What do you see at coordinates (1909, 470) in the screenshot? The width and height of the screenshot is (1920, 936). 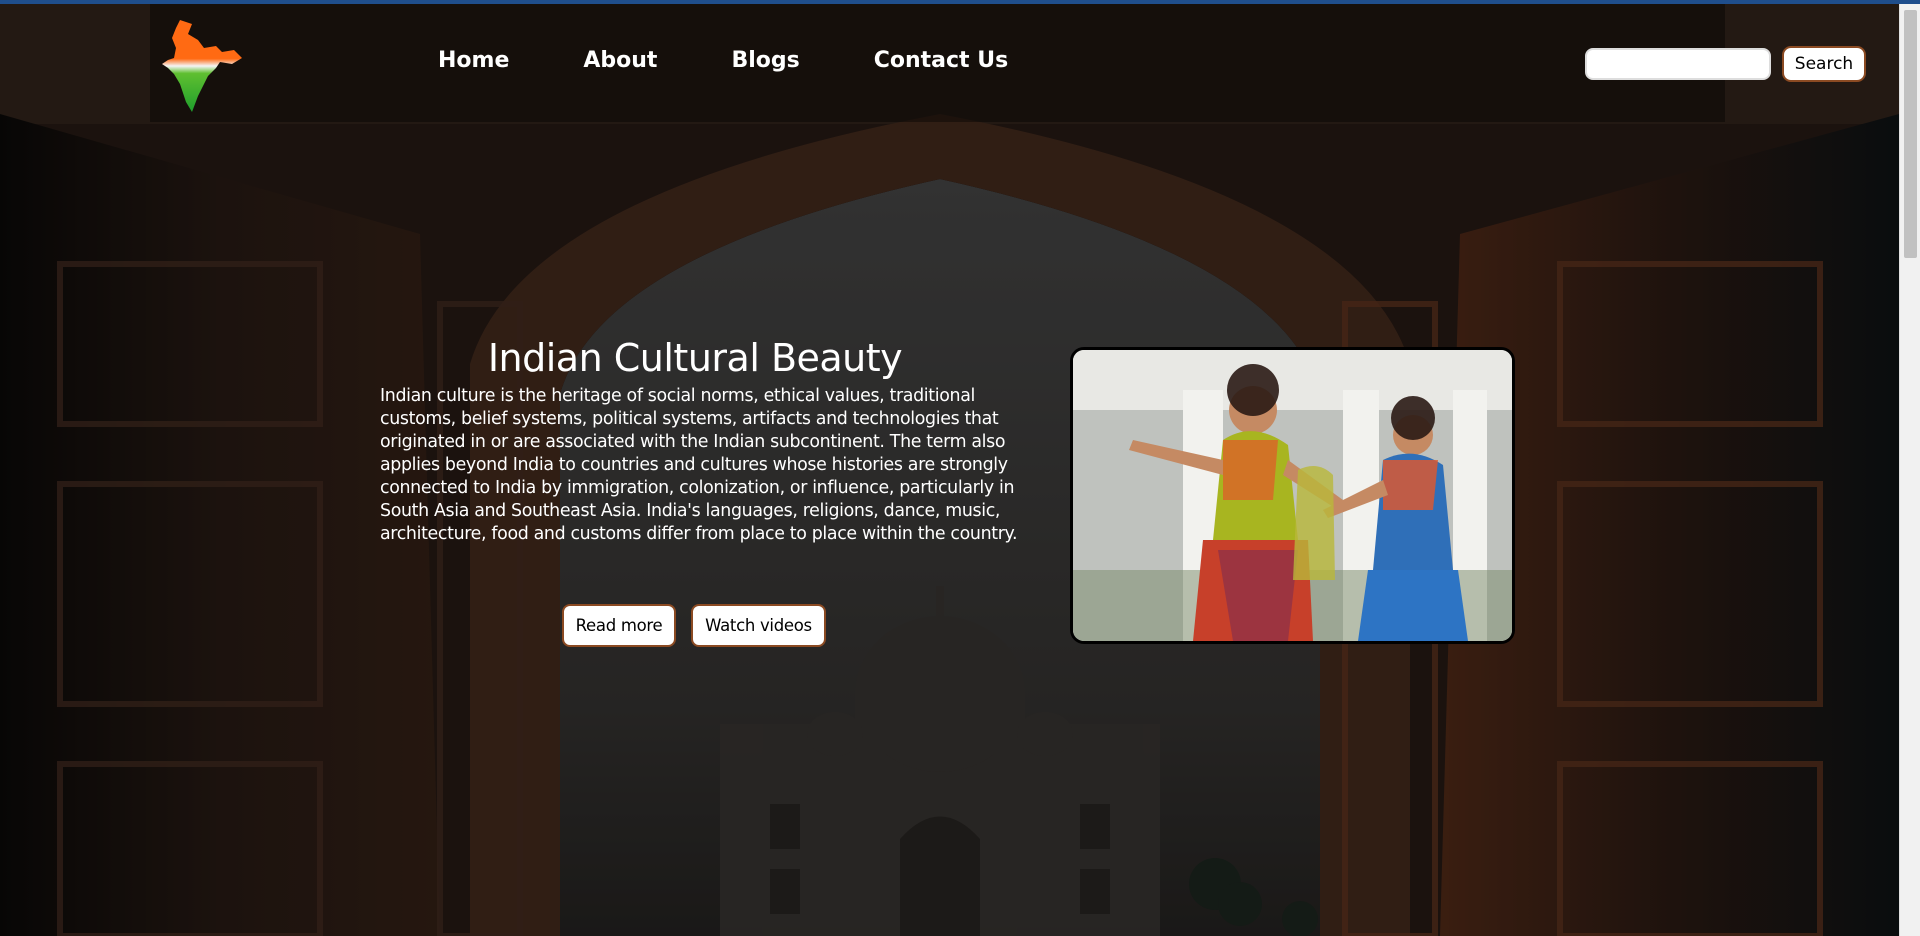 I see `page-scrollbar` at bounding box center [1909, 470].